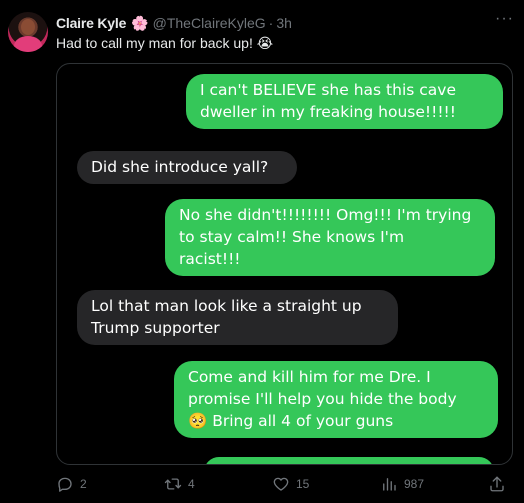 Image resolution: width=524 pixels, height=503 pixels. I want to click on message-line: Trump supporter, so click(155, 328).